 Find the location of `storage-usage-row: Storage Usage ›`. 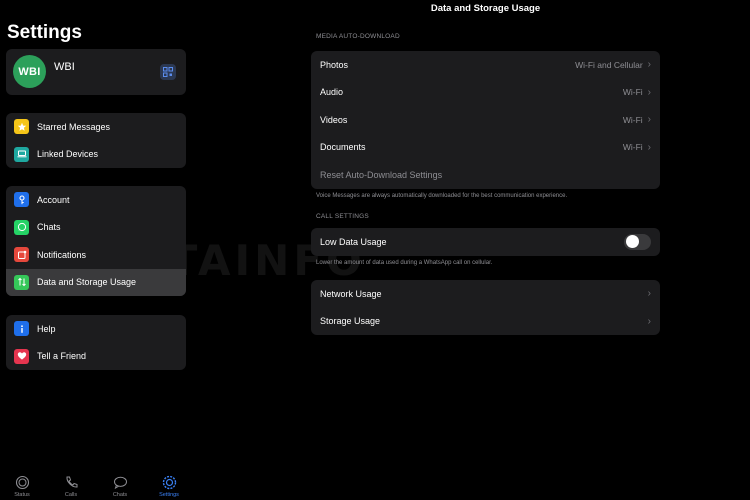

storage-usage-row: Storage Usage › is located at coordinates (485, 322).